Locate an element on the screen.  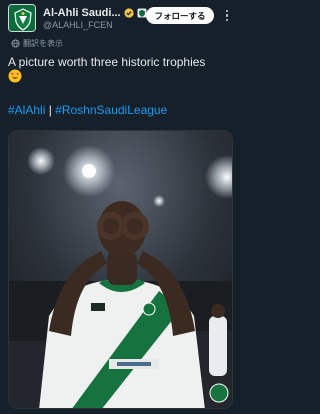
translate-label: 翻訳を表示 is located at coordinates (43, 43).